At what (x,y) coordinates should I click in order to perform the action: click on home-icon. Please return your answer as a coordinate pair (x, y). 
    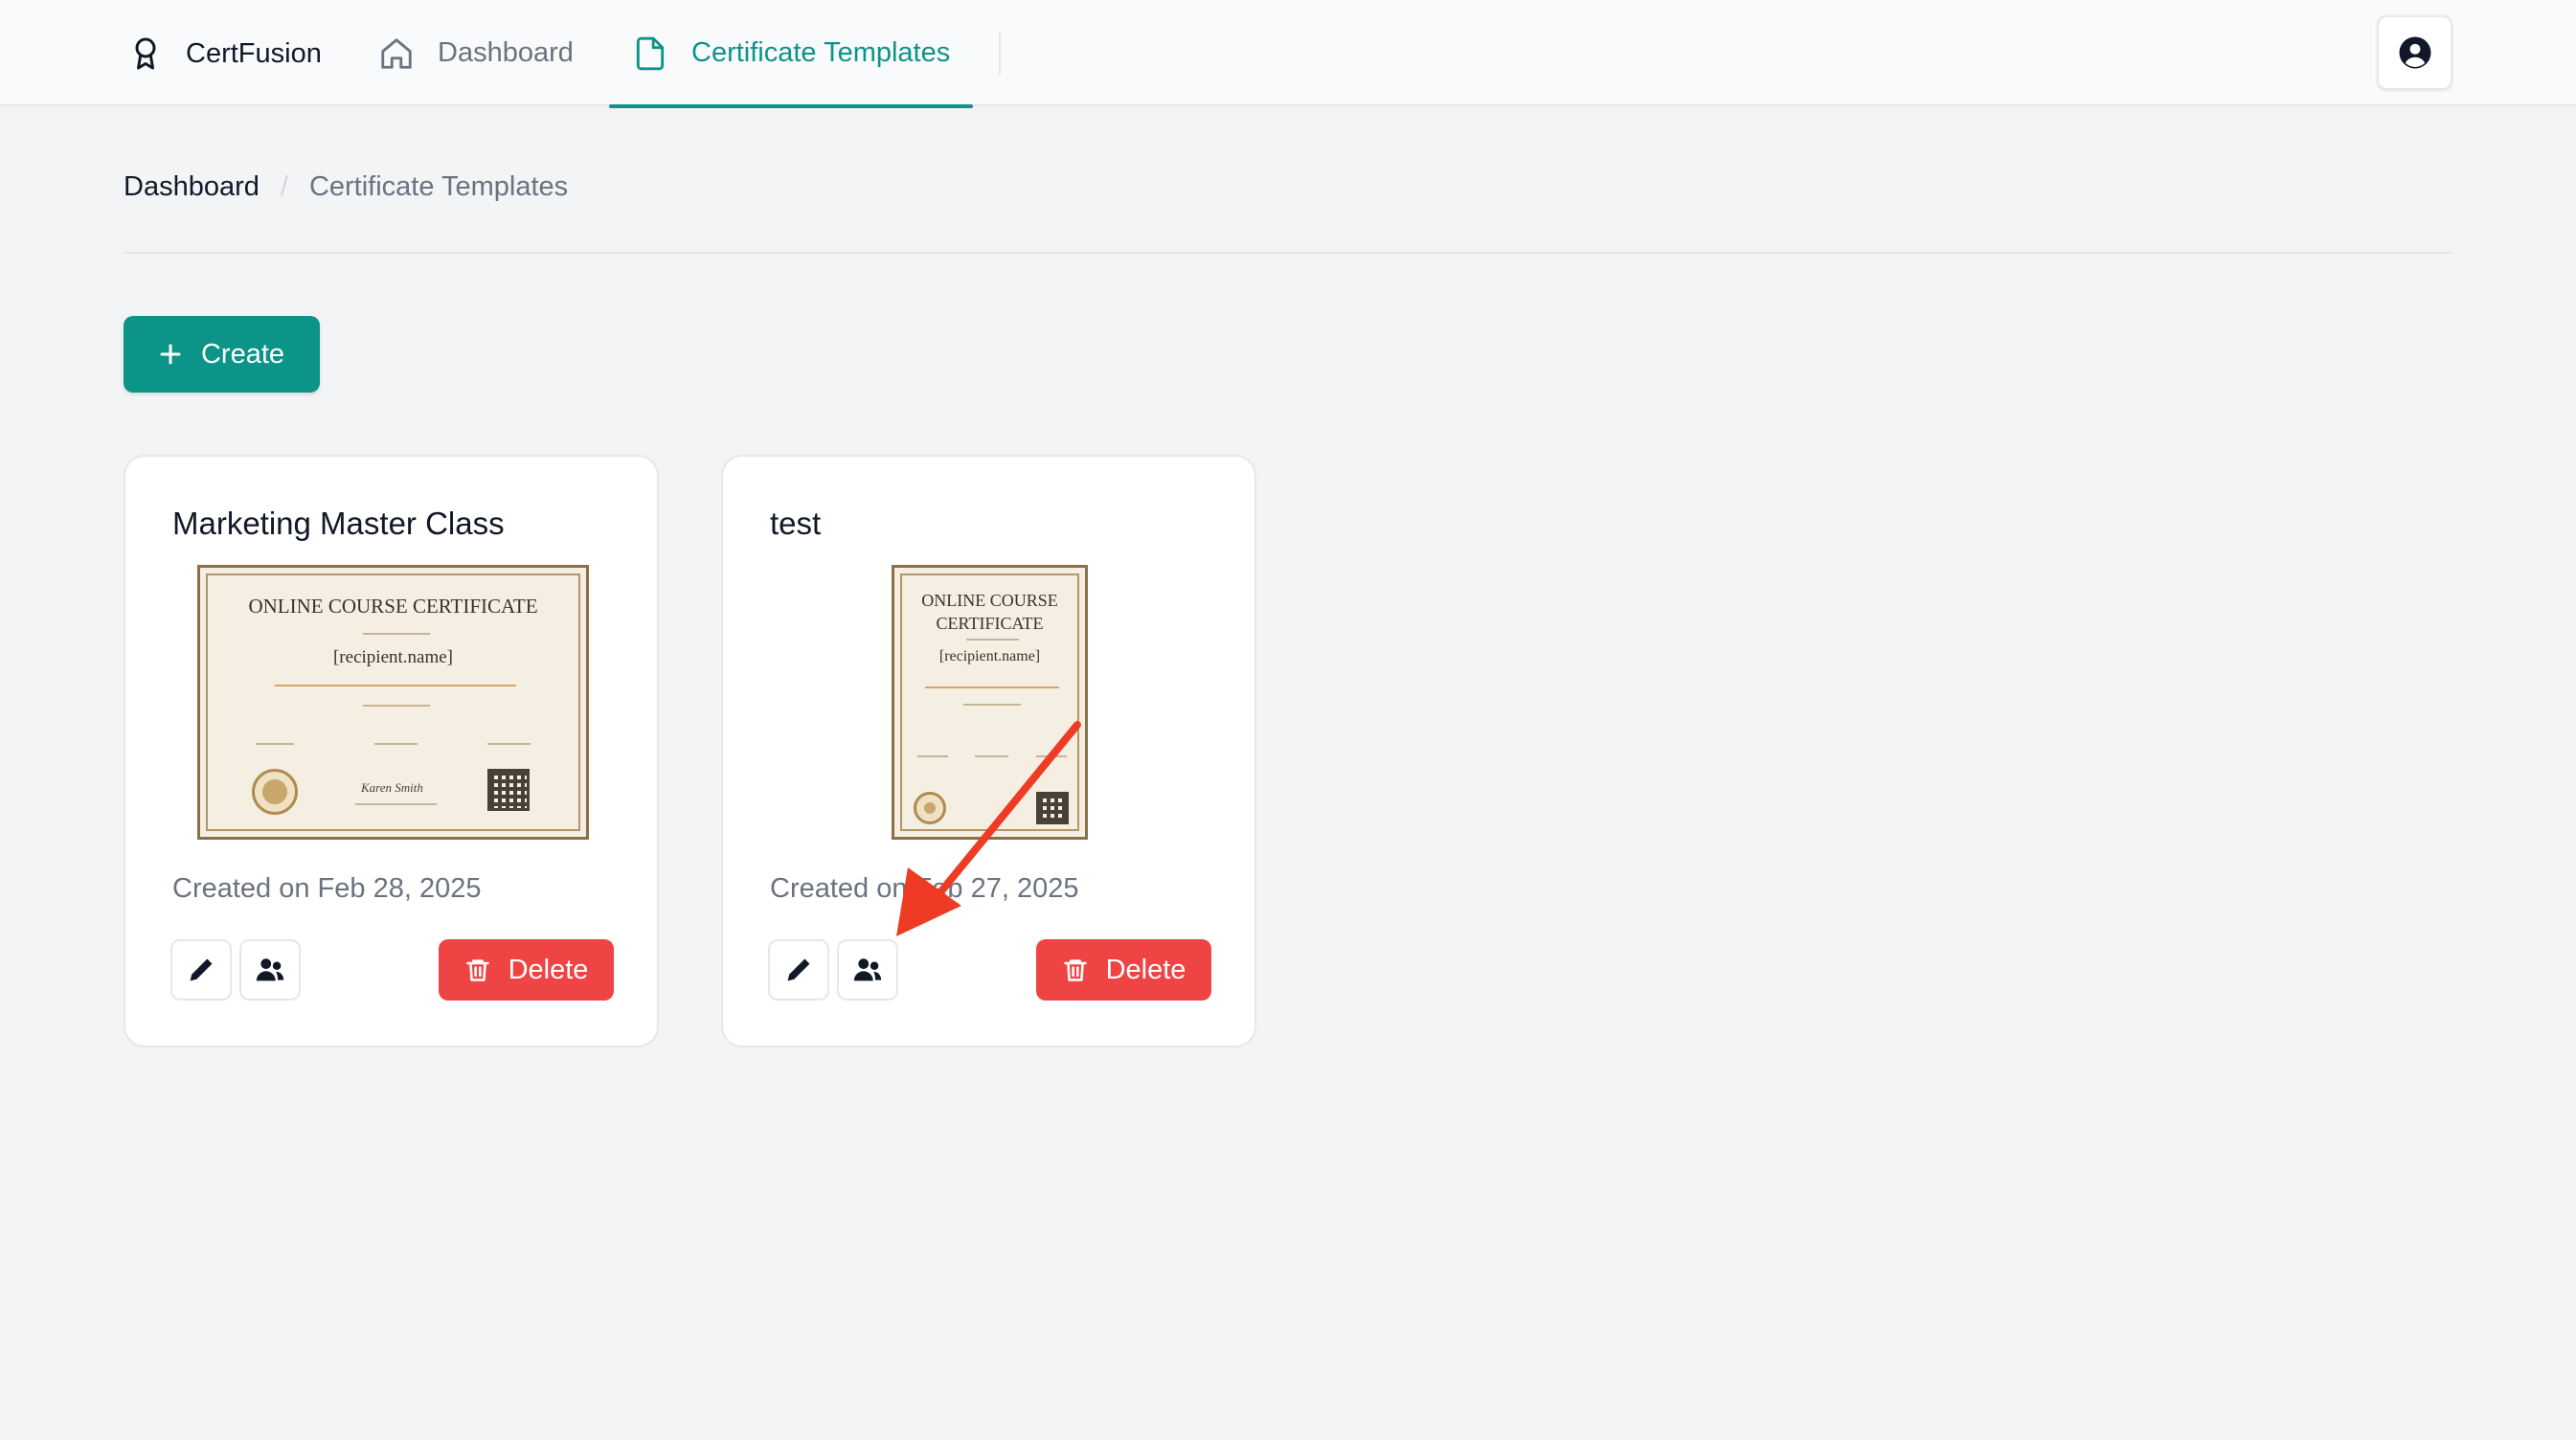
    Looking at the image, I should click on (396, 53).